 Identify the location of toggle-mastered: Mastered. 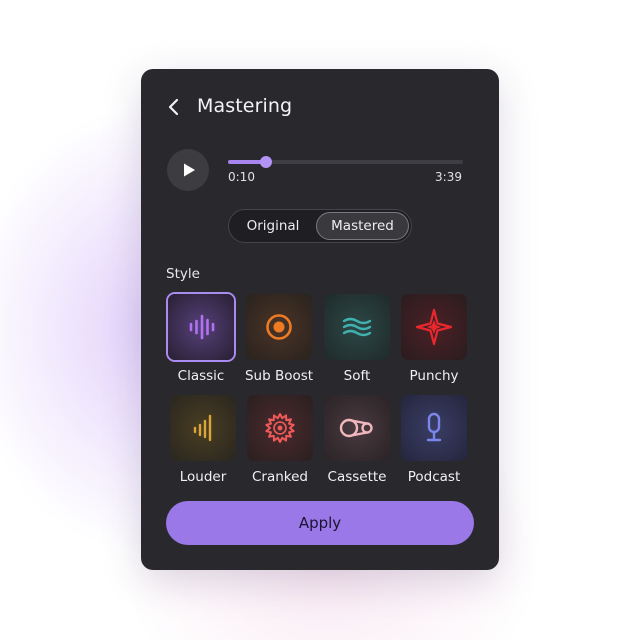
(362, 226).